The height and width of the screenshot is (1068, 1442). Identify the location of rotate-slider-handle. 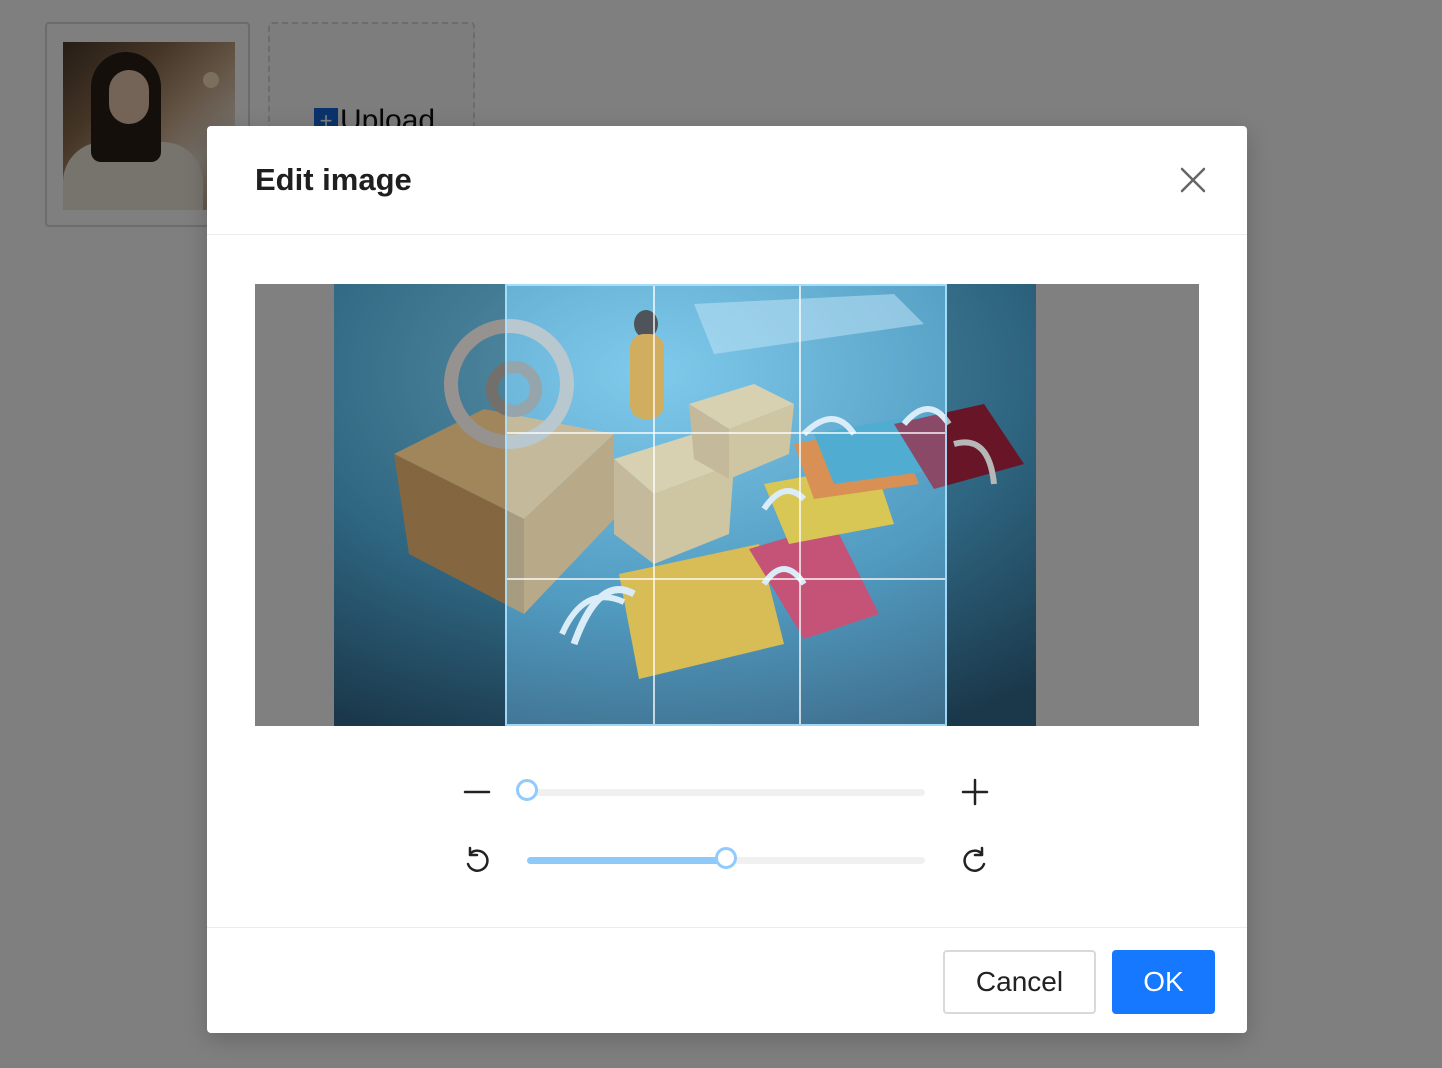
(726, 858).